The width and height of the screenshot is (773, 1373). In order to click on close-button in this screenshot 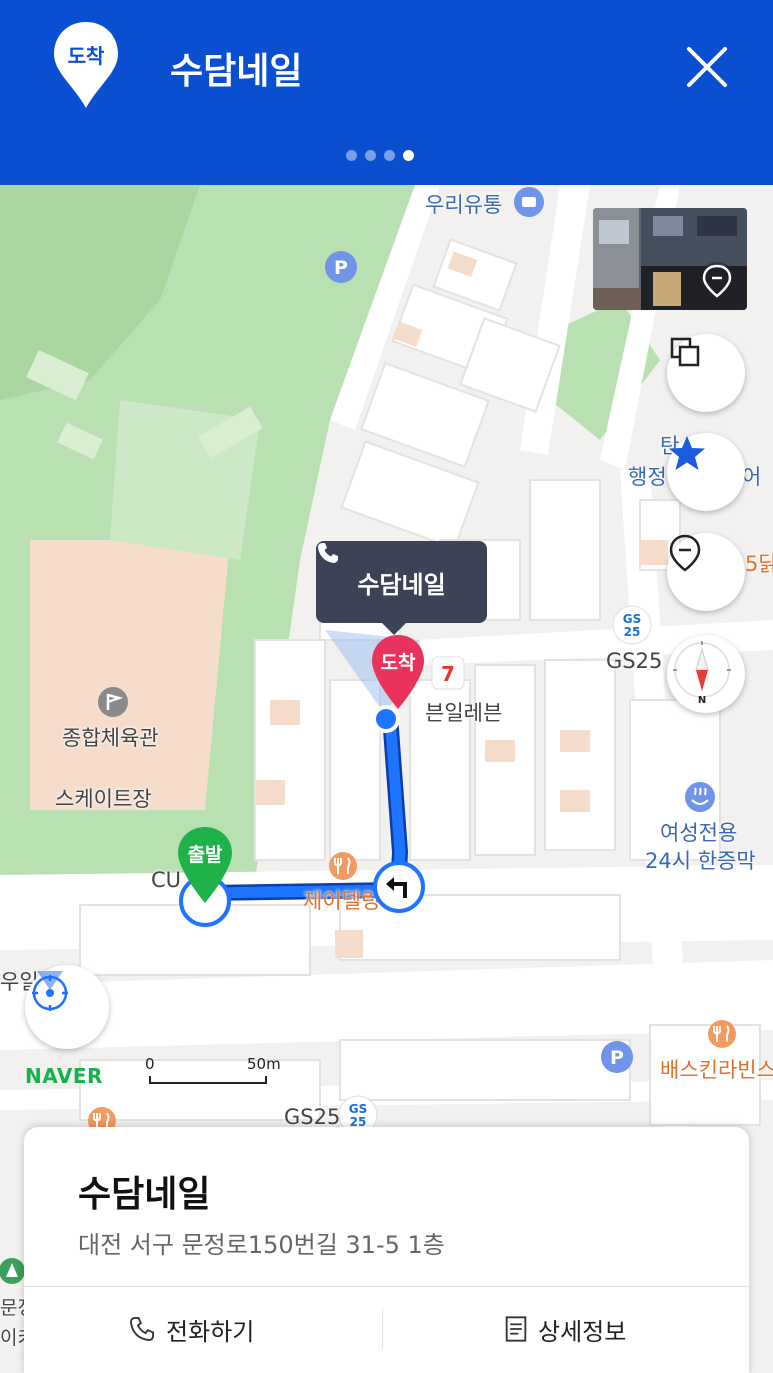, I will do `click(707, 67)`.